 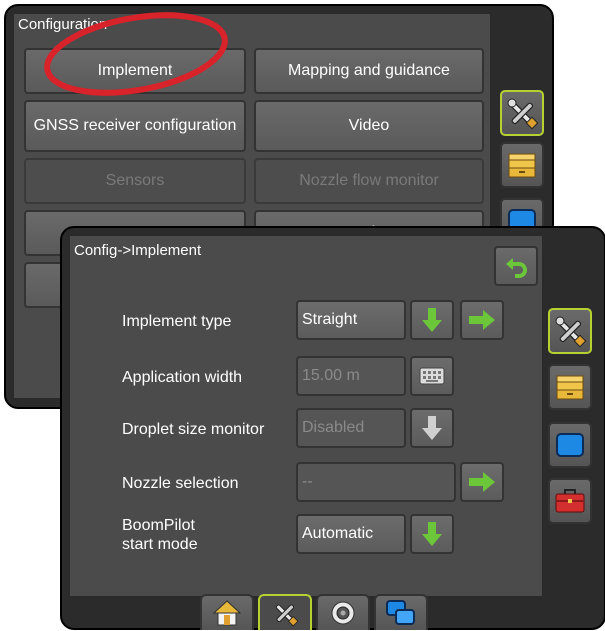 I want to click on back-tools-tab, so click(x=522, y=113).